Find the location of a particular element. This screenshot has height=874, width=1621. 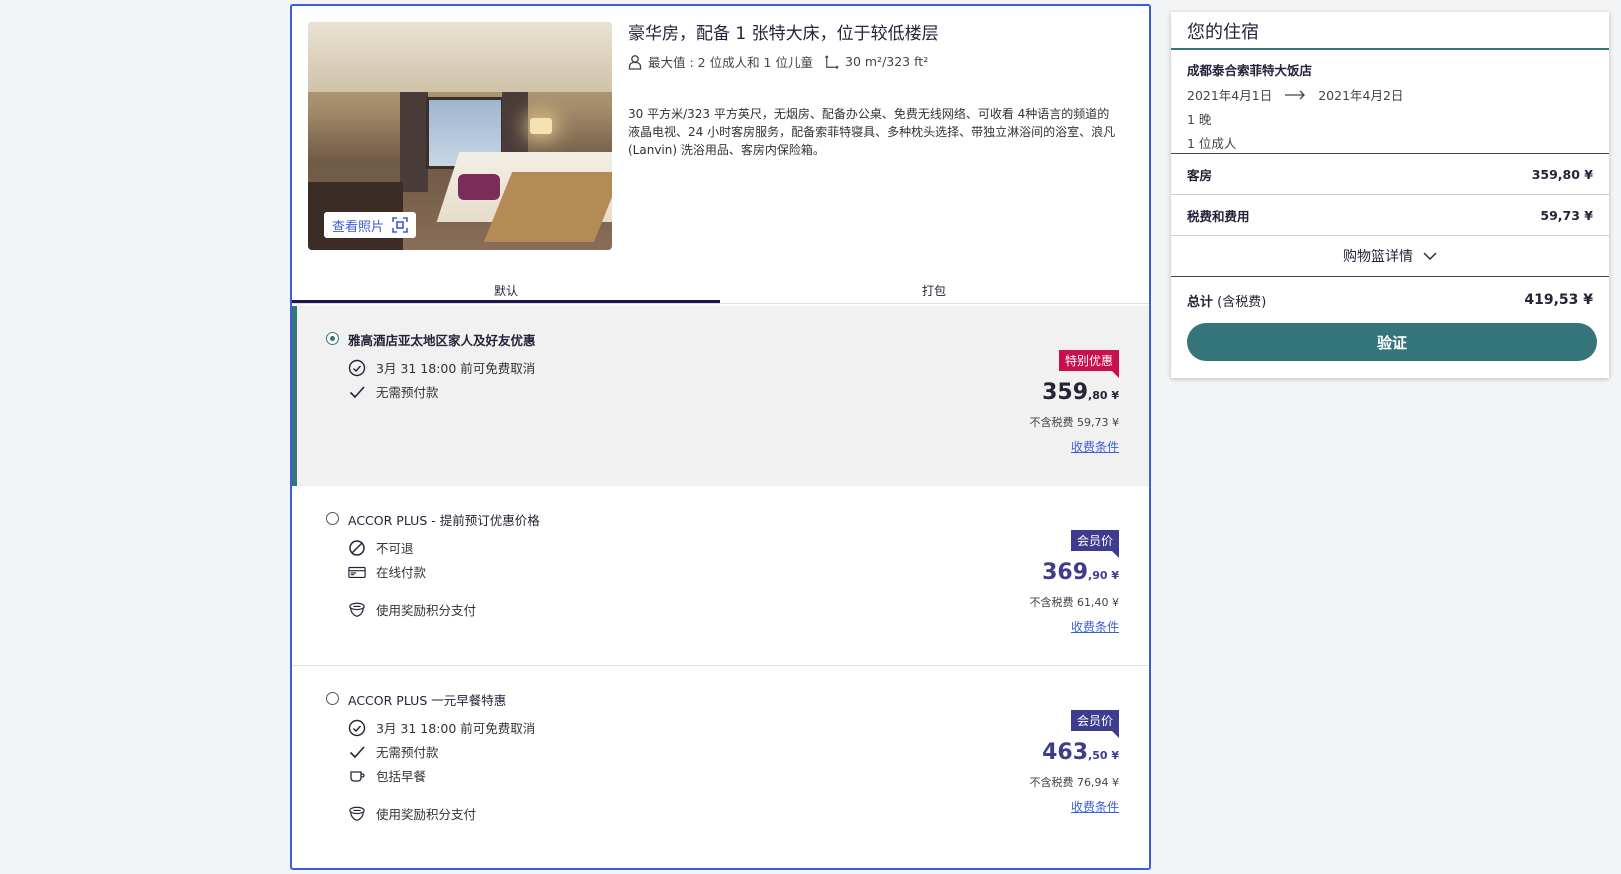

special-offer-badge: 特别优惠 is located at coordinates (1089, 364).